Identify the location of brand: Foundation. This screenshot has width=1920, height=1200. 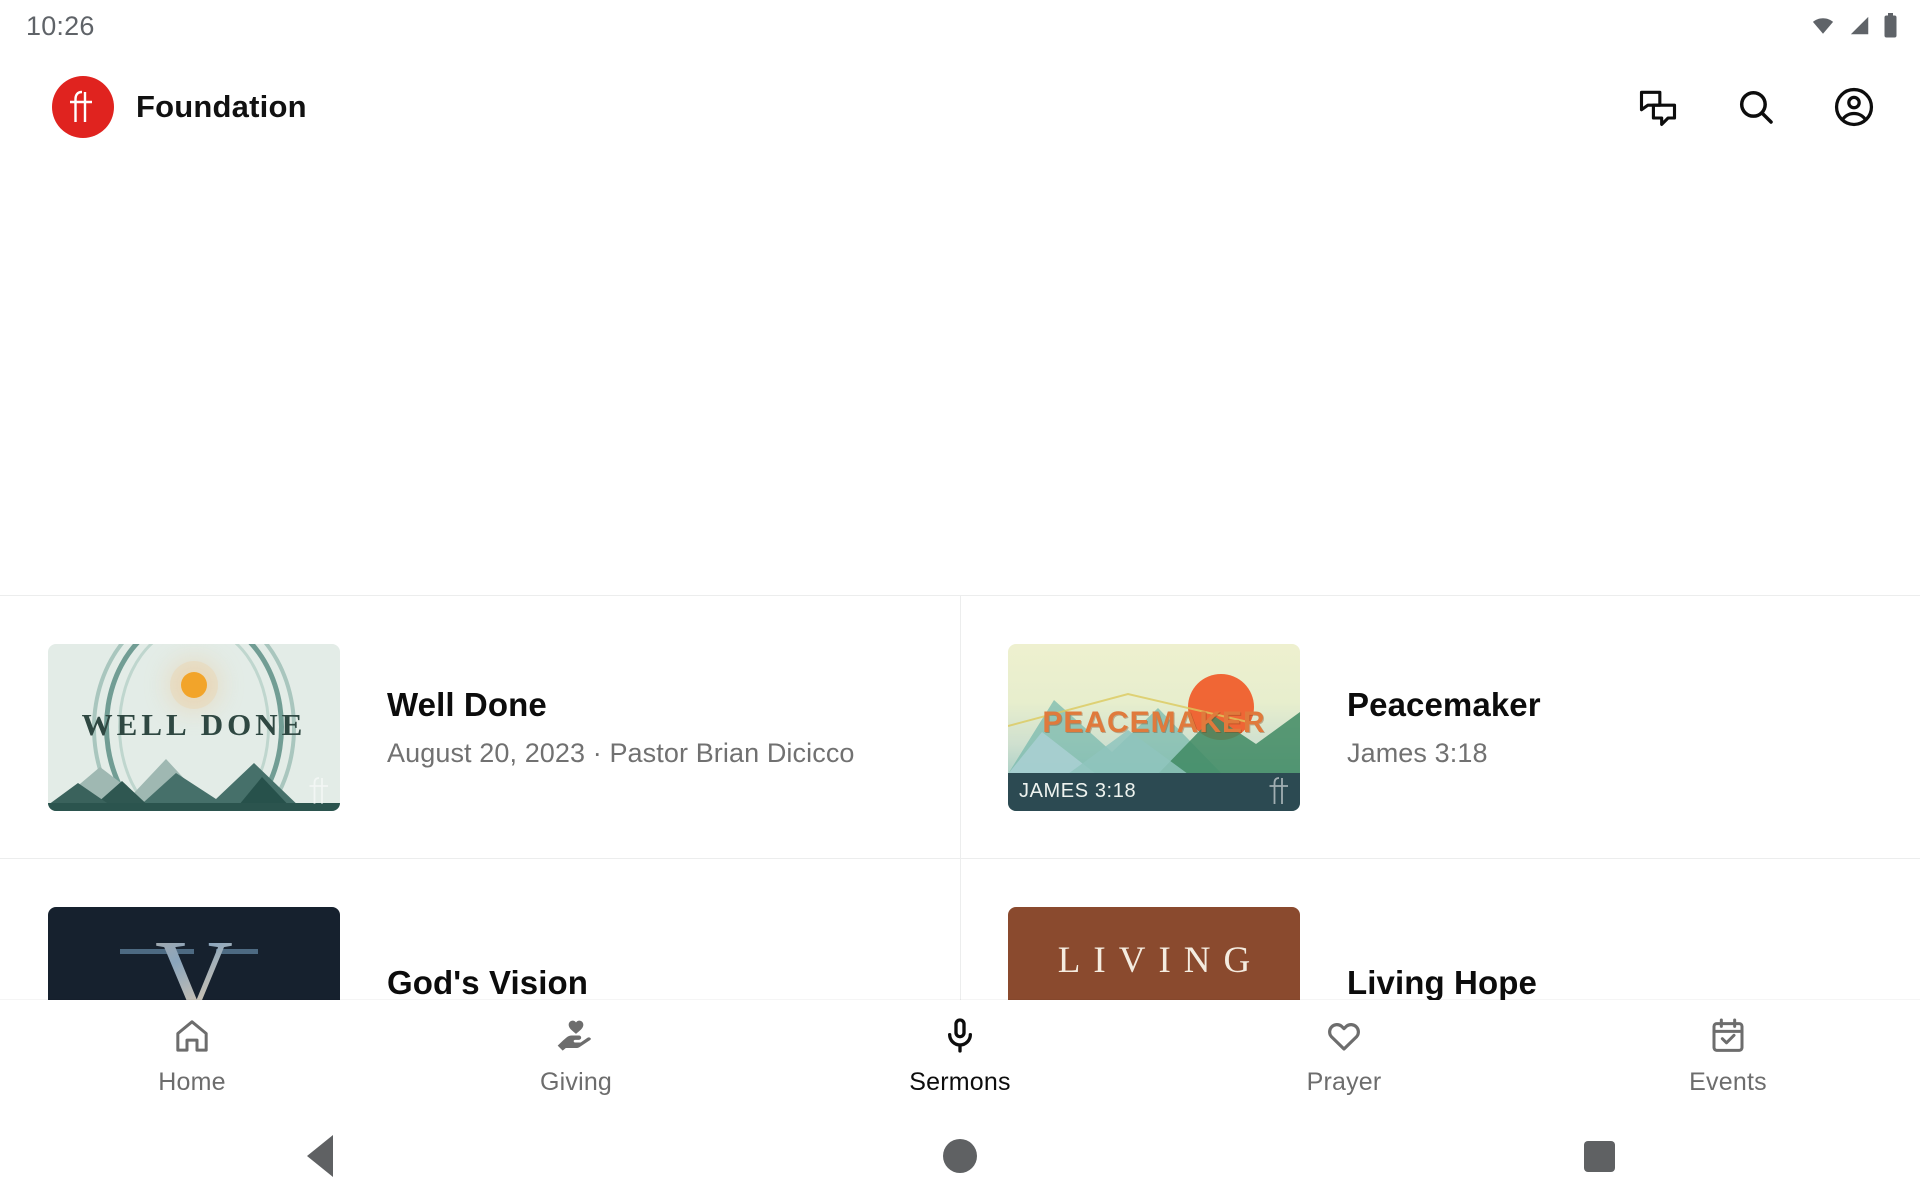
(179, 107).